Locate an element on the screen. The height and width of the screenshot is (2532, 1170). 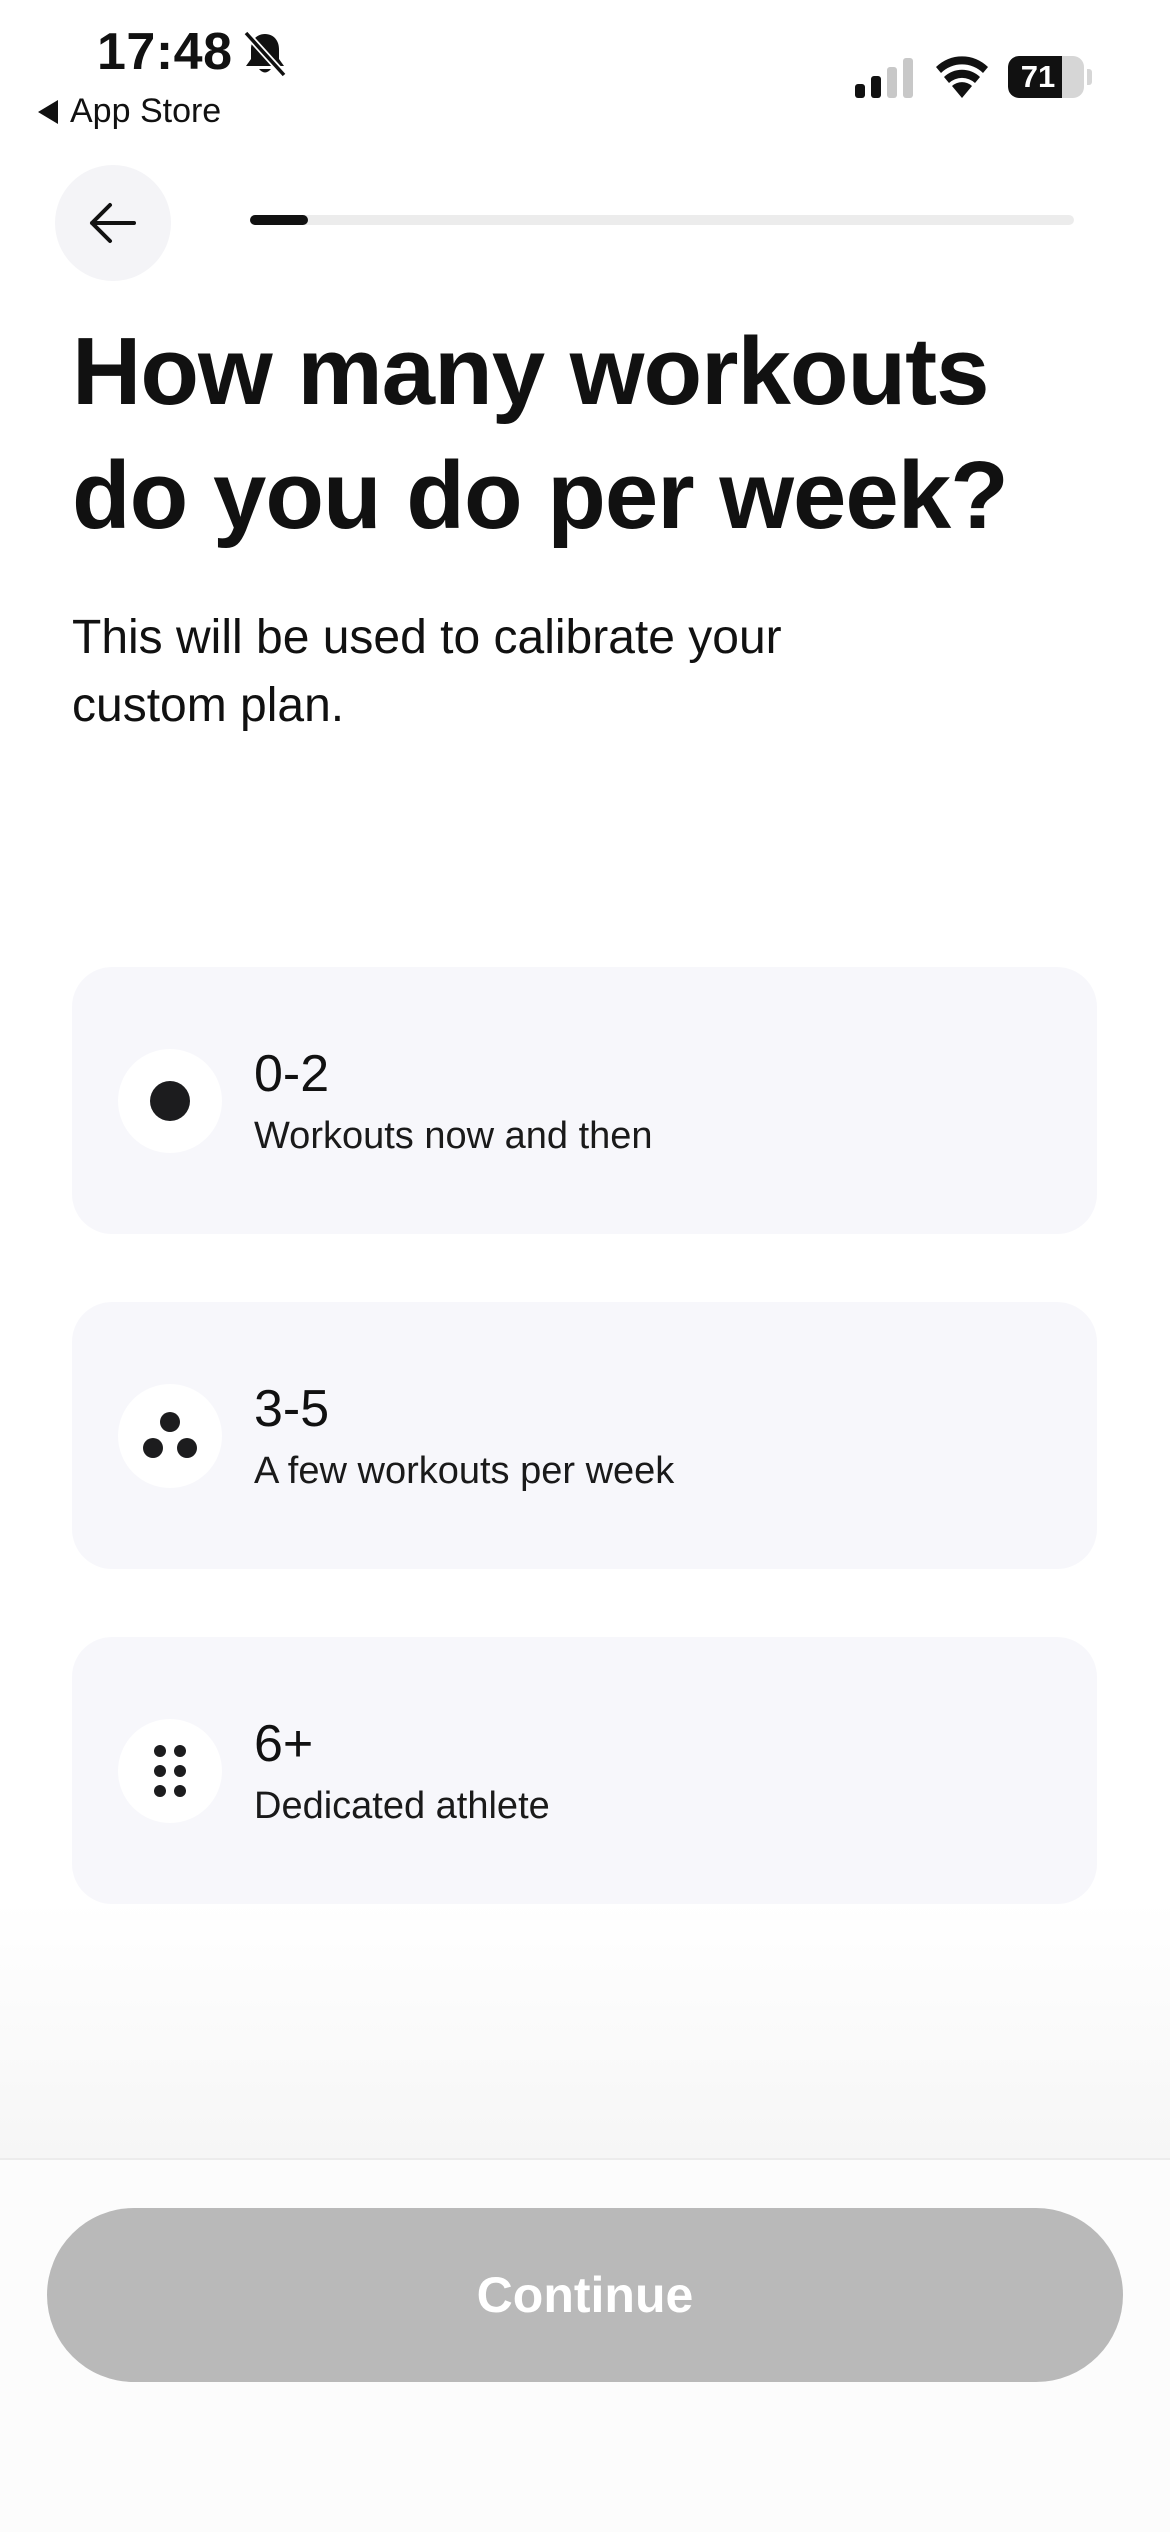
option-3-5: 3-5 A few workouts per week is located at coordinates (584, 1435).